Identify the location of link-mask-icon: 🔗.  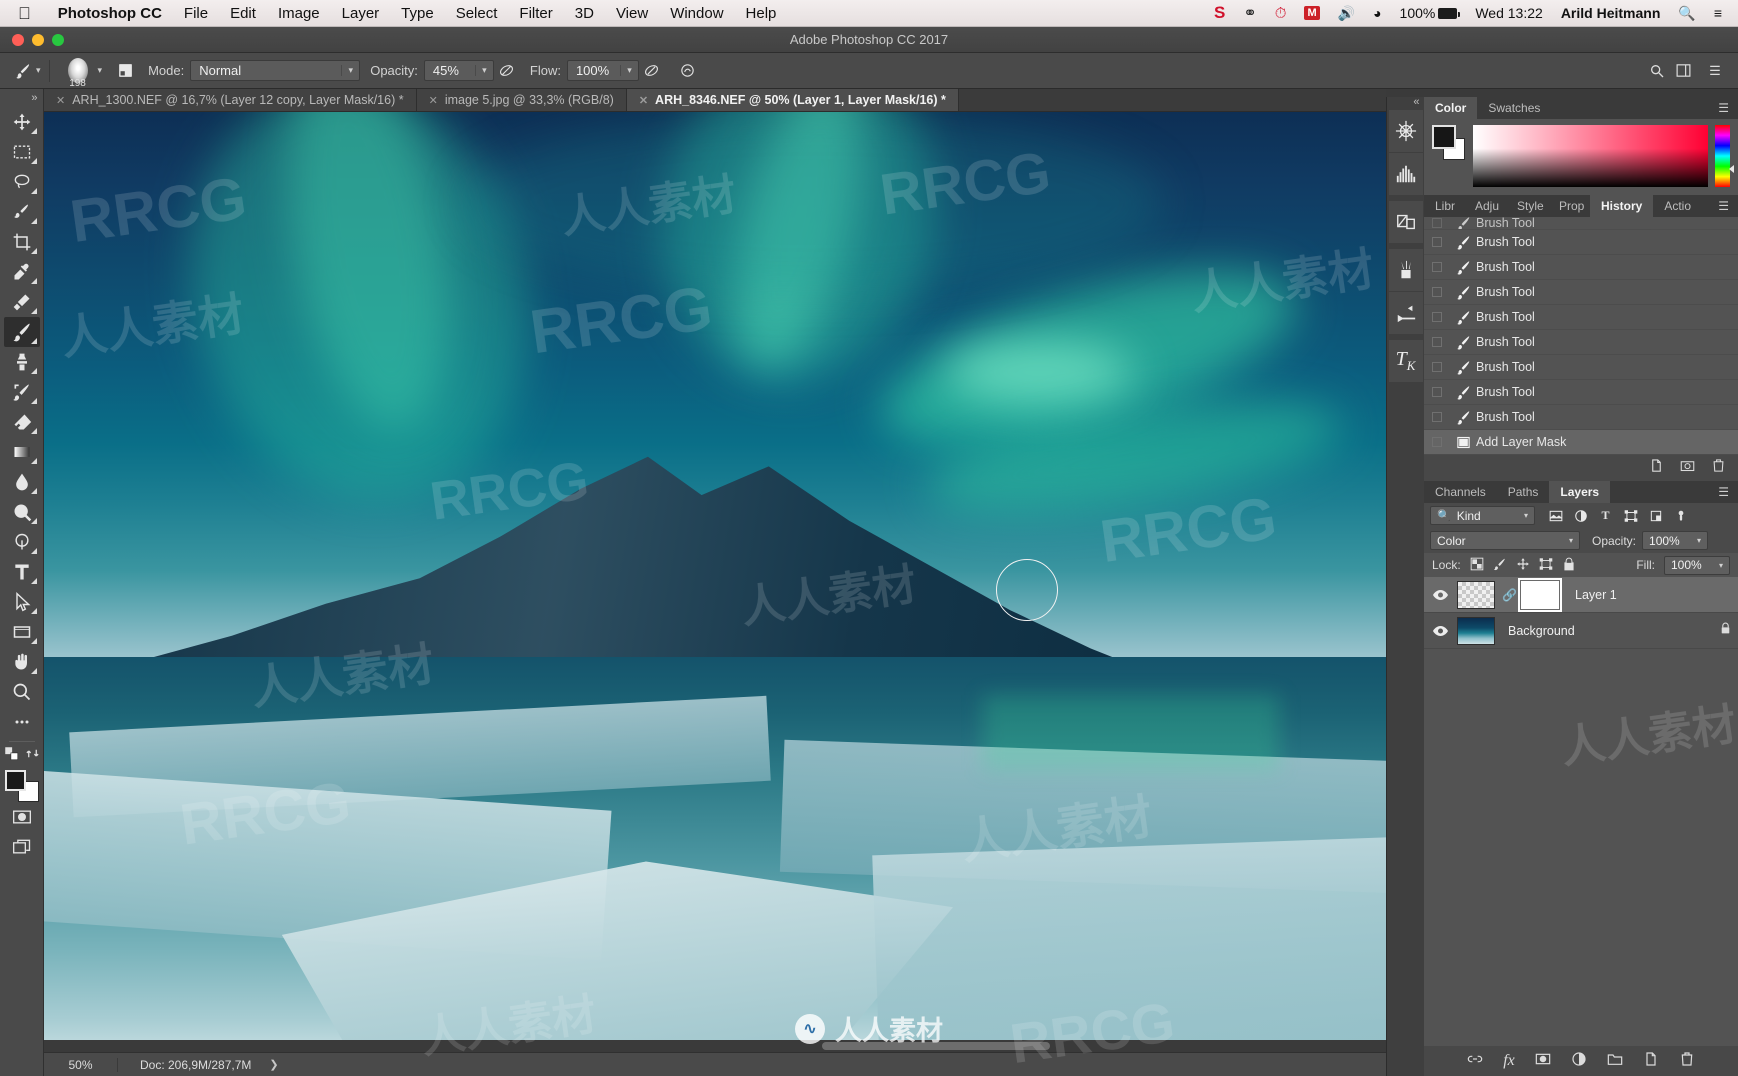
(1509, 595).